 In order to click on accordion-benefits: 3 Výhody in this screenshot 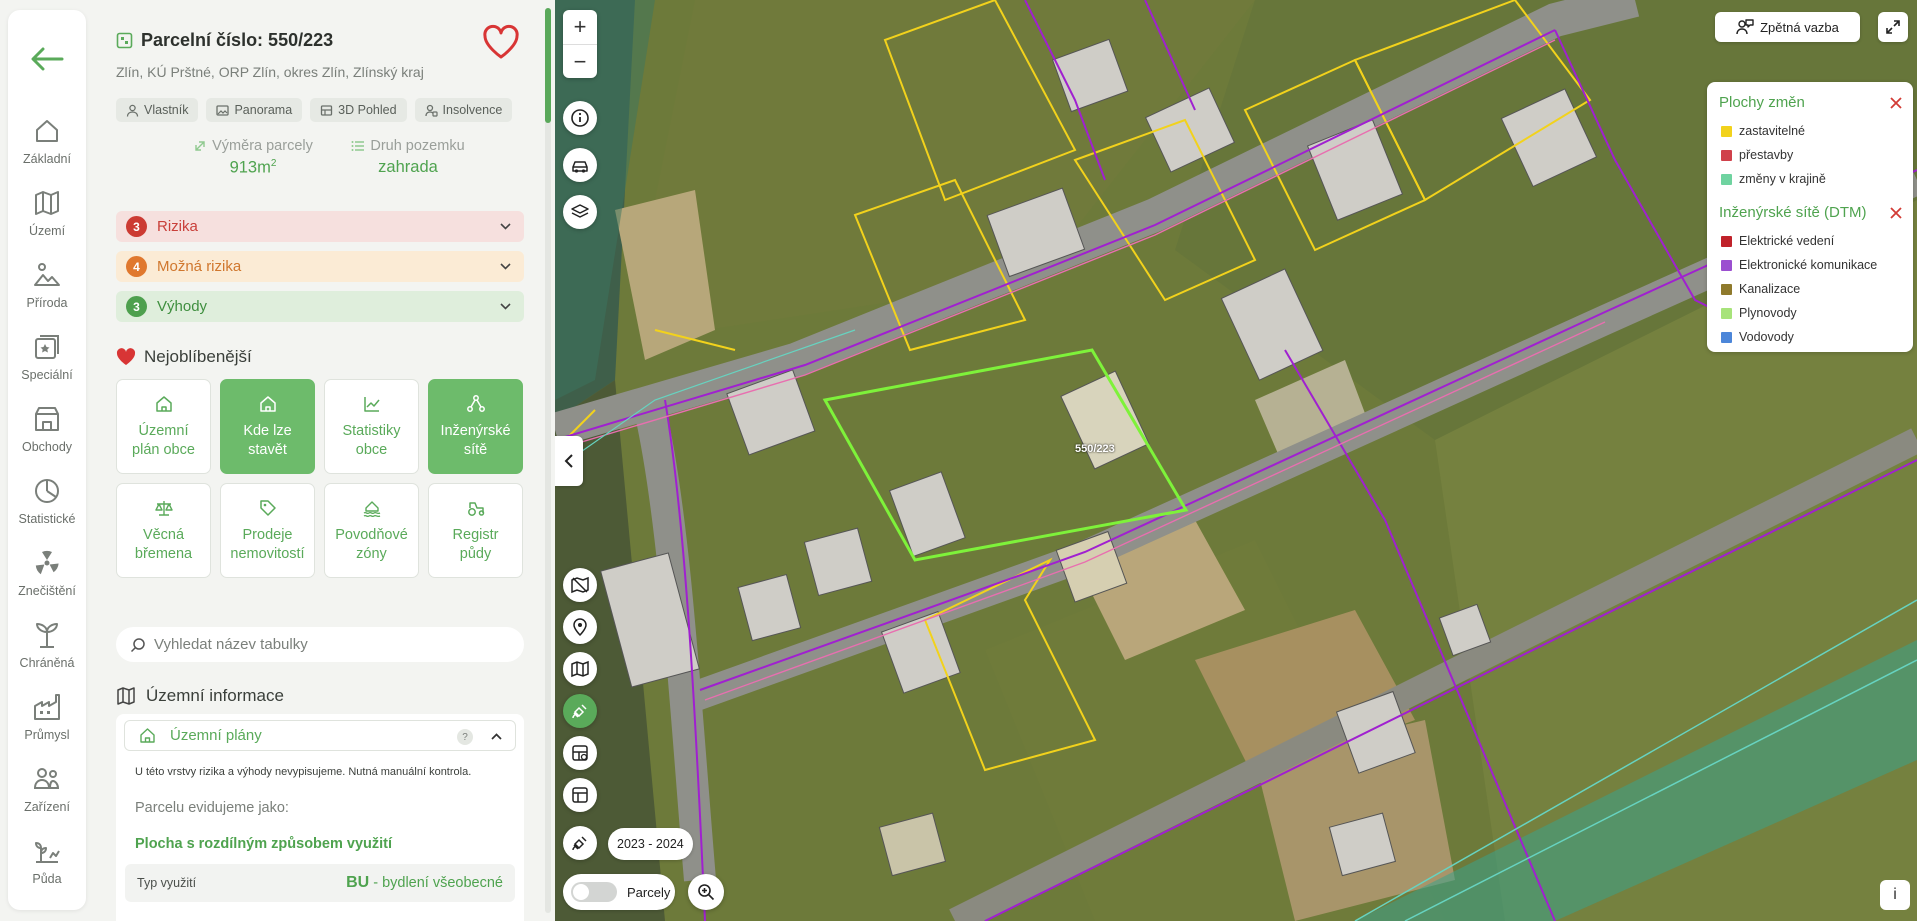, I will do `click(320, 306)`.